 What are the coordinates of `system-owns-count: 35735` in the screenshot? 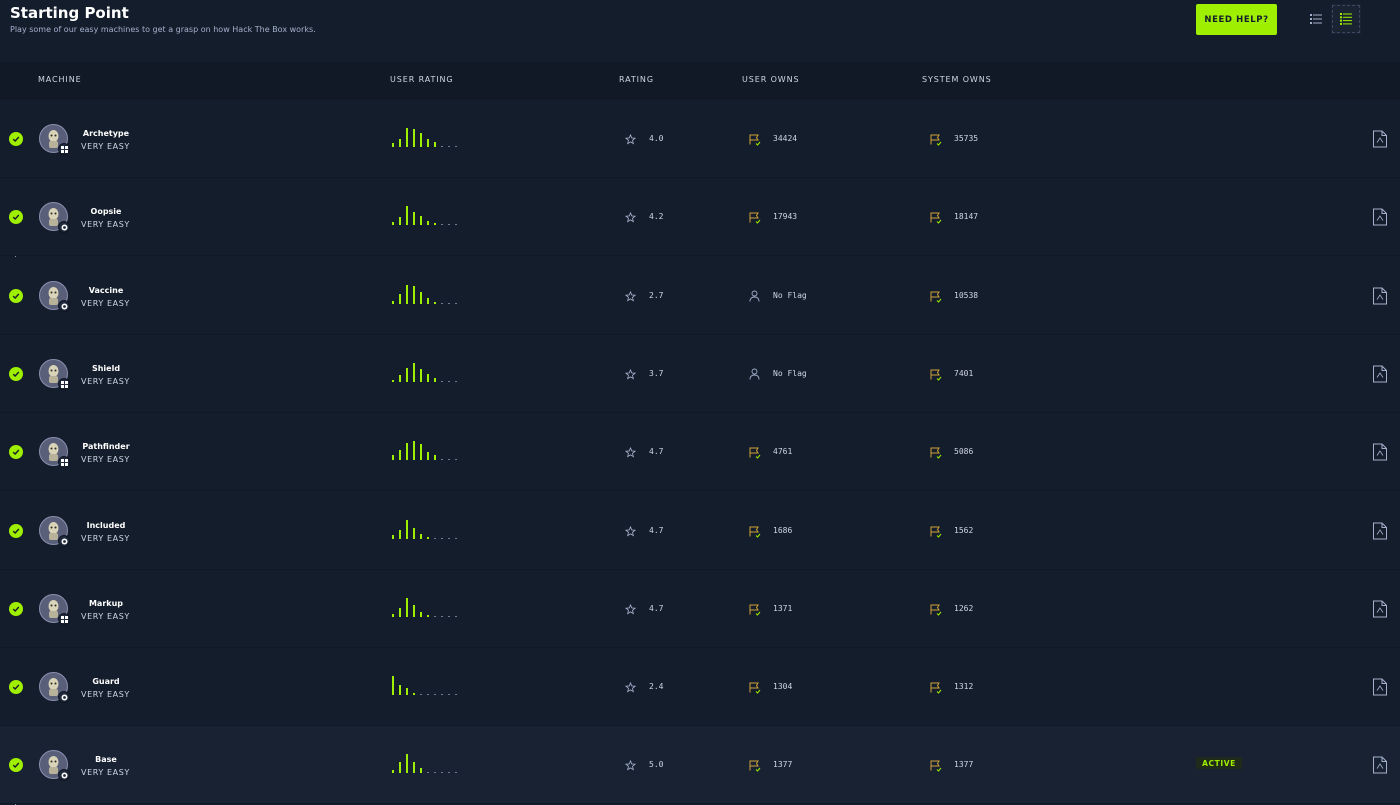 It's located at (966, 138).